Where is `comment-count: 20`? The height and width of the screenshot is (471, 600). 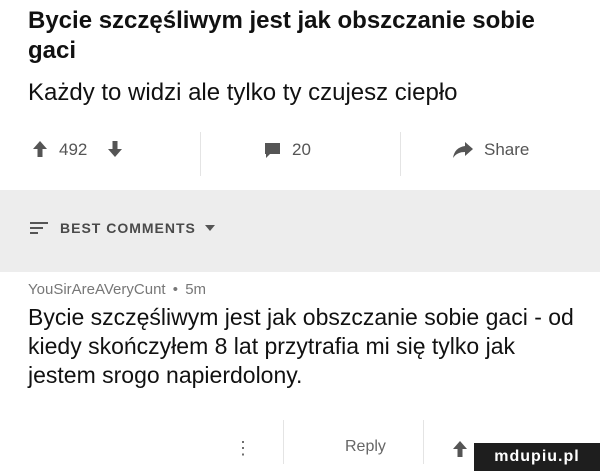
comment-count: 20 is located at coordinates (301, 149).